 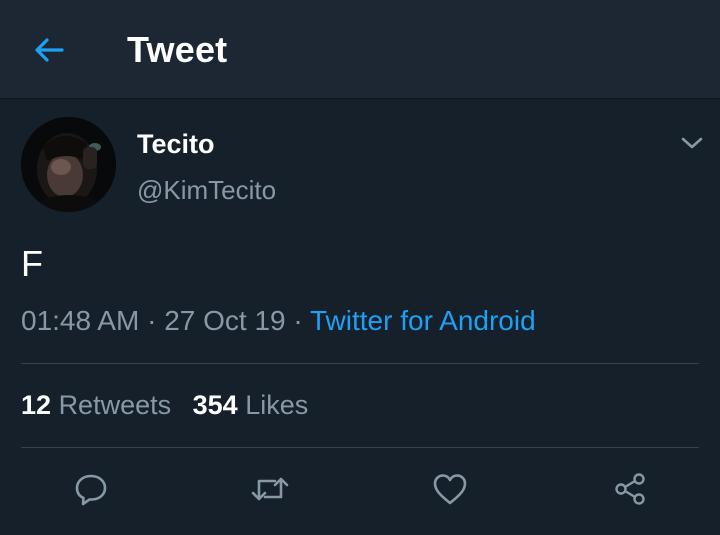 I want to click on reply-bubble-icon, so click(x=91, y=490).